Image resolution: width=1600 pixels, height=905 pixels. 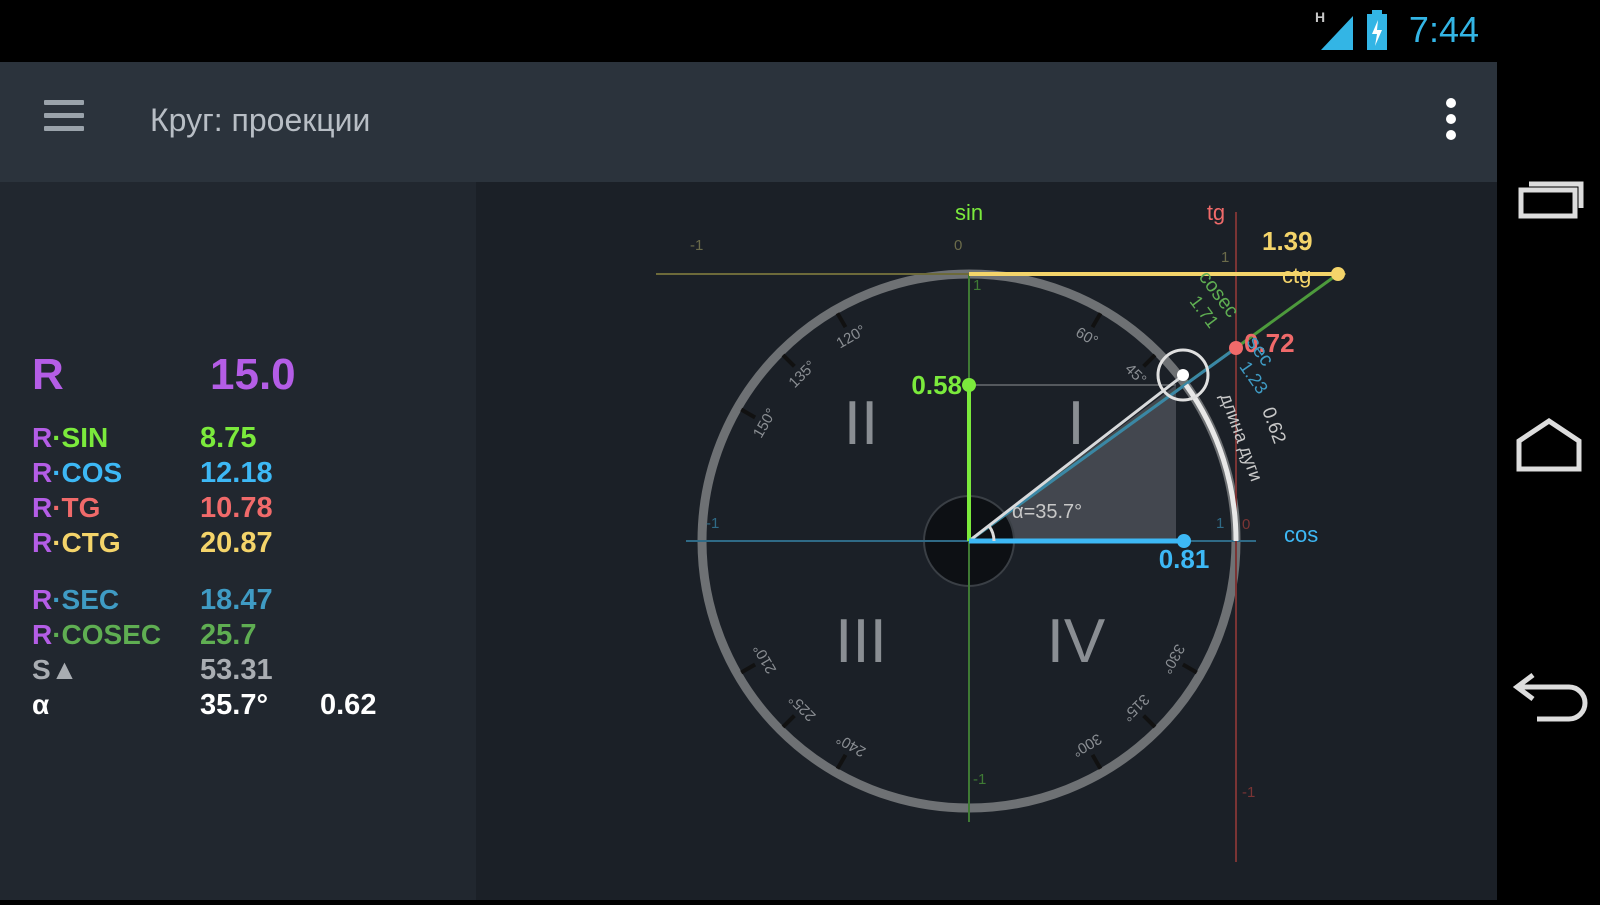 What do you see at coordinates (236, 600) in the screenshot?
I see `value-sec: 18.47` at bounding box center [236, 600].